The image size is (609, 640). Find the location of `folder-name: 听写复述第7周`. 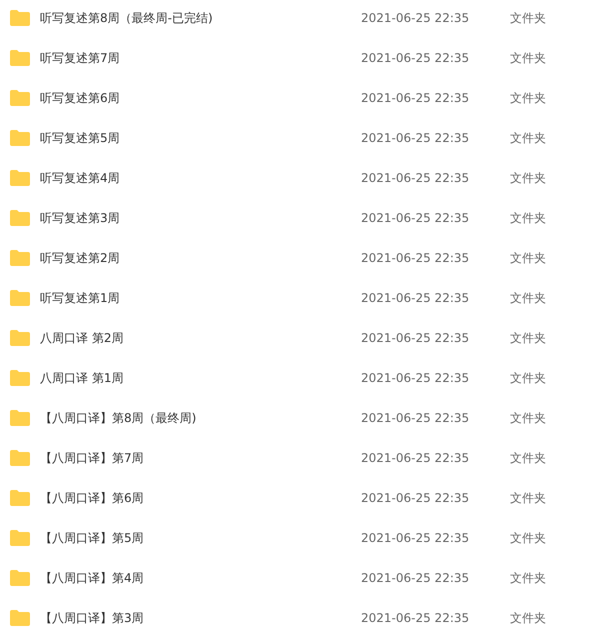

folder-name: 听写复述第7周 is located at coordinates (200, 58).